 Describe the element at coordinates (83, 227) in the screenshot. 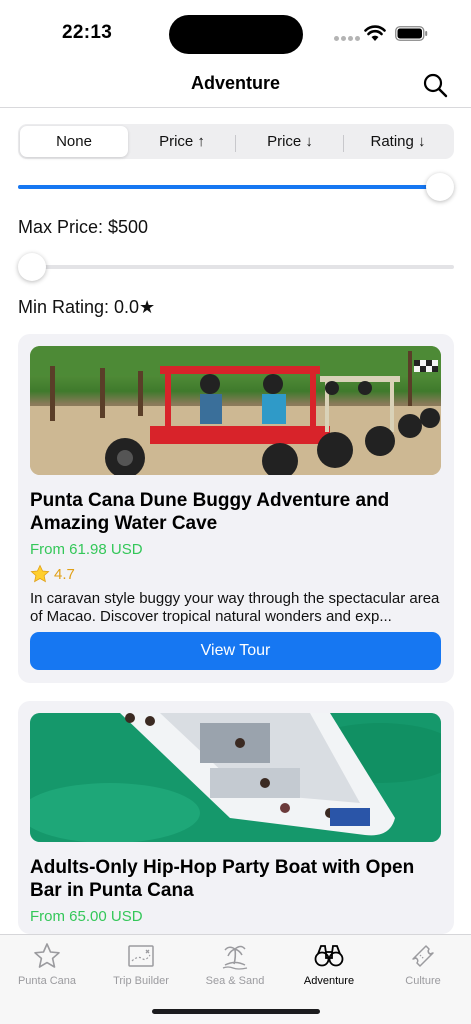

I see `max-price-label: Max Price: $500` at that location.